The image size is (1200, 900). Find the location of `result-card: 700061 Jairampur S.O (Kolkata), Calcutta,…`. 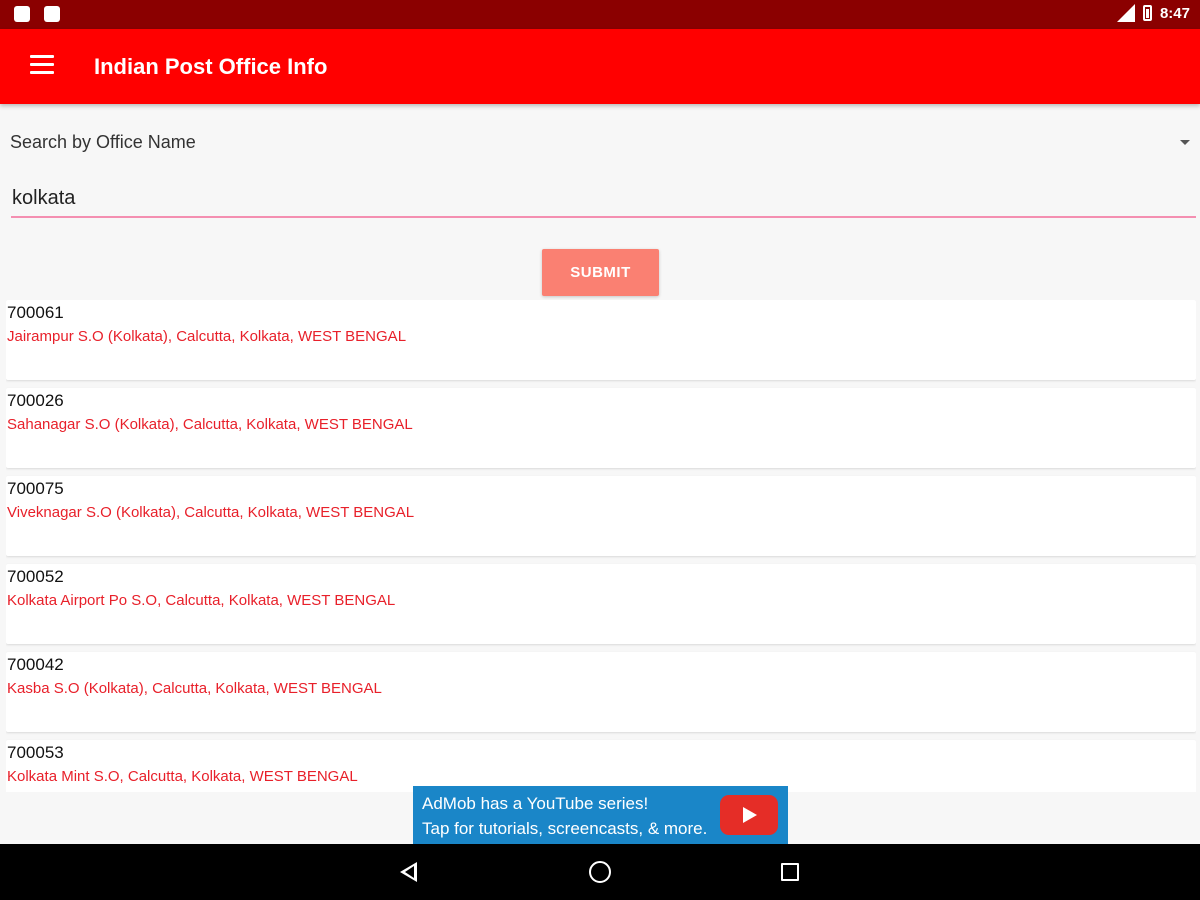

result-card: 700061 Jairampur S.O (Kolkata), Calcutta,… is located at coordinates (601, 340).